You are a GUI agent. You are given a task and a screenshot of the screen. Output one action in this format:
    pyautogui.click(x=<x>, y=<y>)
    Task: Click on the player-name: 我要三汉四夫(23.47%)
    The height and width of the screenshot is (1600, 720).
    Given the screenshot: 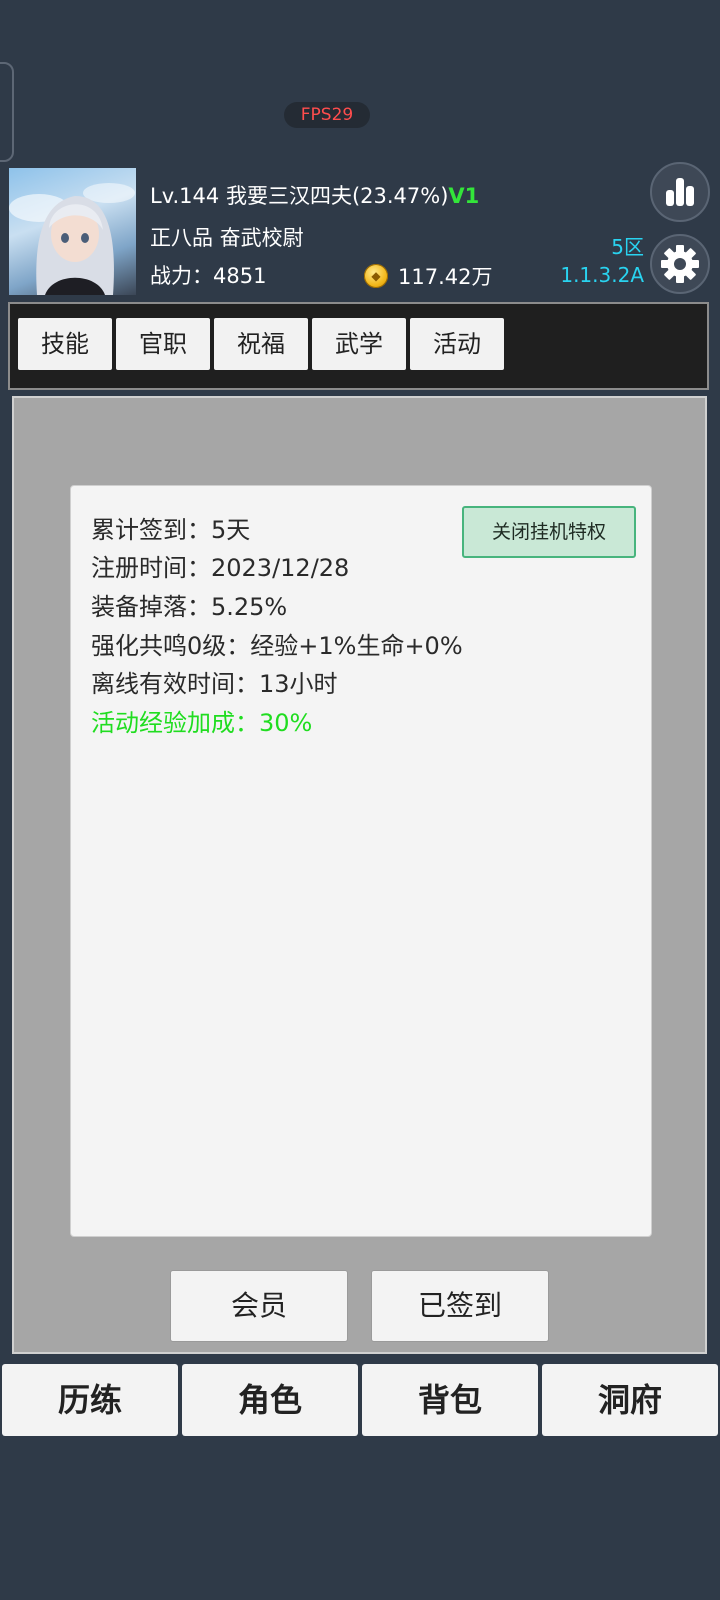 What is the action you would take?
    pyautogui.click(x=337, y=196)
    